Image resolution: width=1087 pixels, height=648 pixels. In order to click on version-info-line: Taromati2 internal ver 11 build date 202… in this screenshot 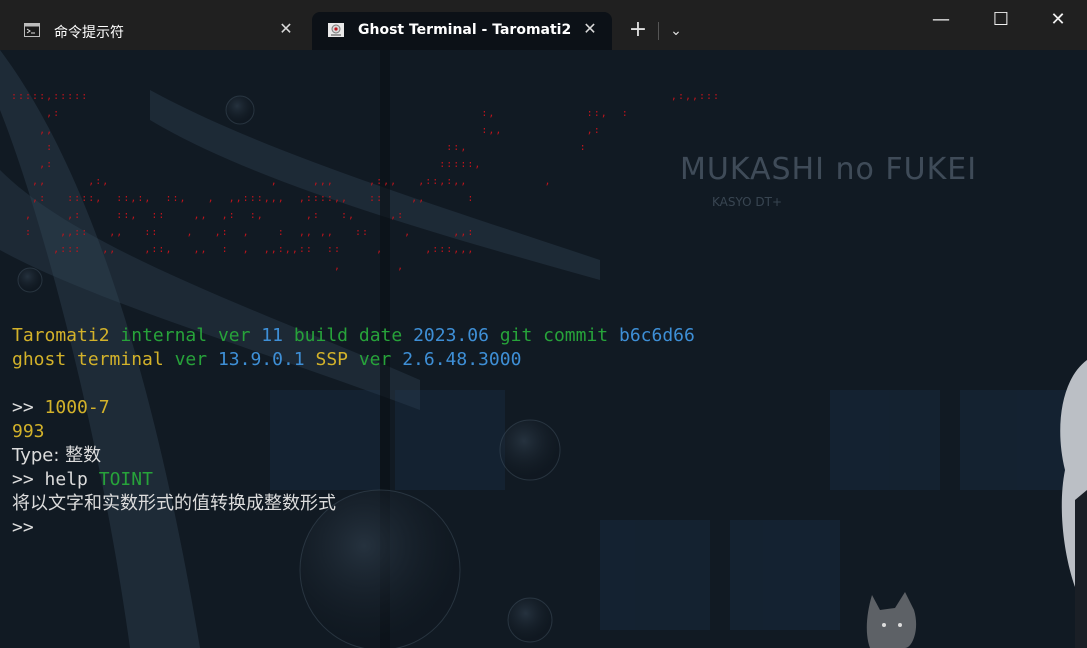, I will do `click(353, 336)`.